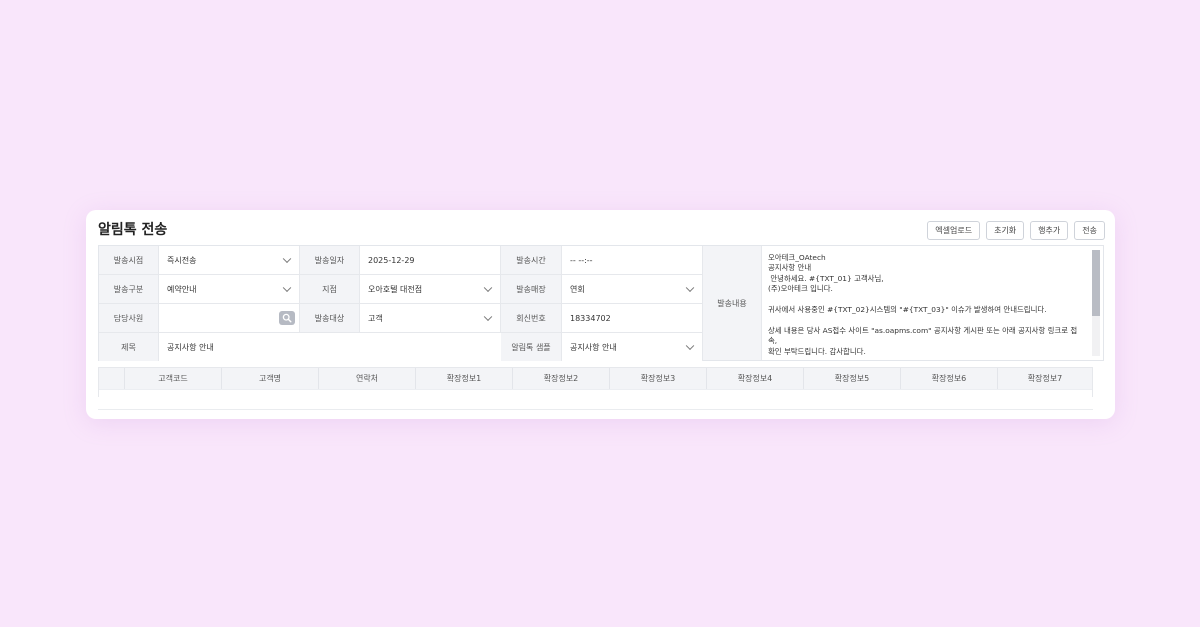 The height and width of the screenshot is (627, 1200). I want to click on send-date-input: 2025-12-29, so click(430, 260).